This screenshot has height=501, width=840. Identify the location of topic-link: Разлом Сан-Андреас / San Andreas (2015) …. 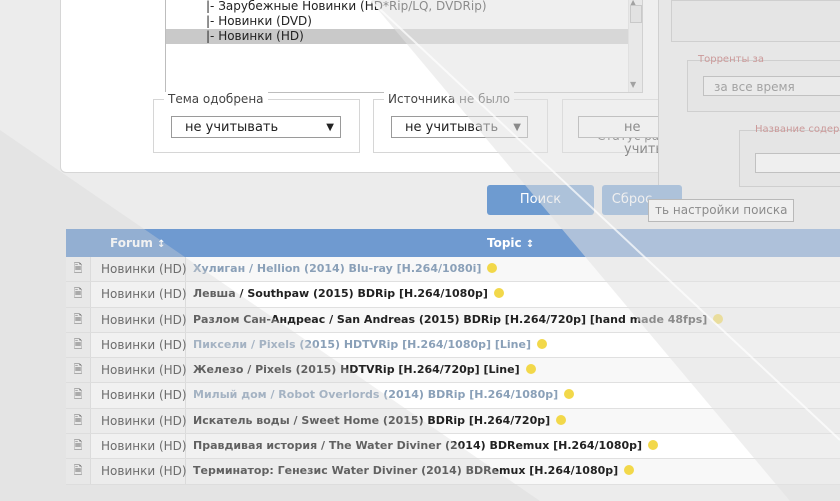
(458, 320).